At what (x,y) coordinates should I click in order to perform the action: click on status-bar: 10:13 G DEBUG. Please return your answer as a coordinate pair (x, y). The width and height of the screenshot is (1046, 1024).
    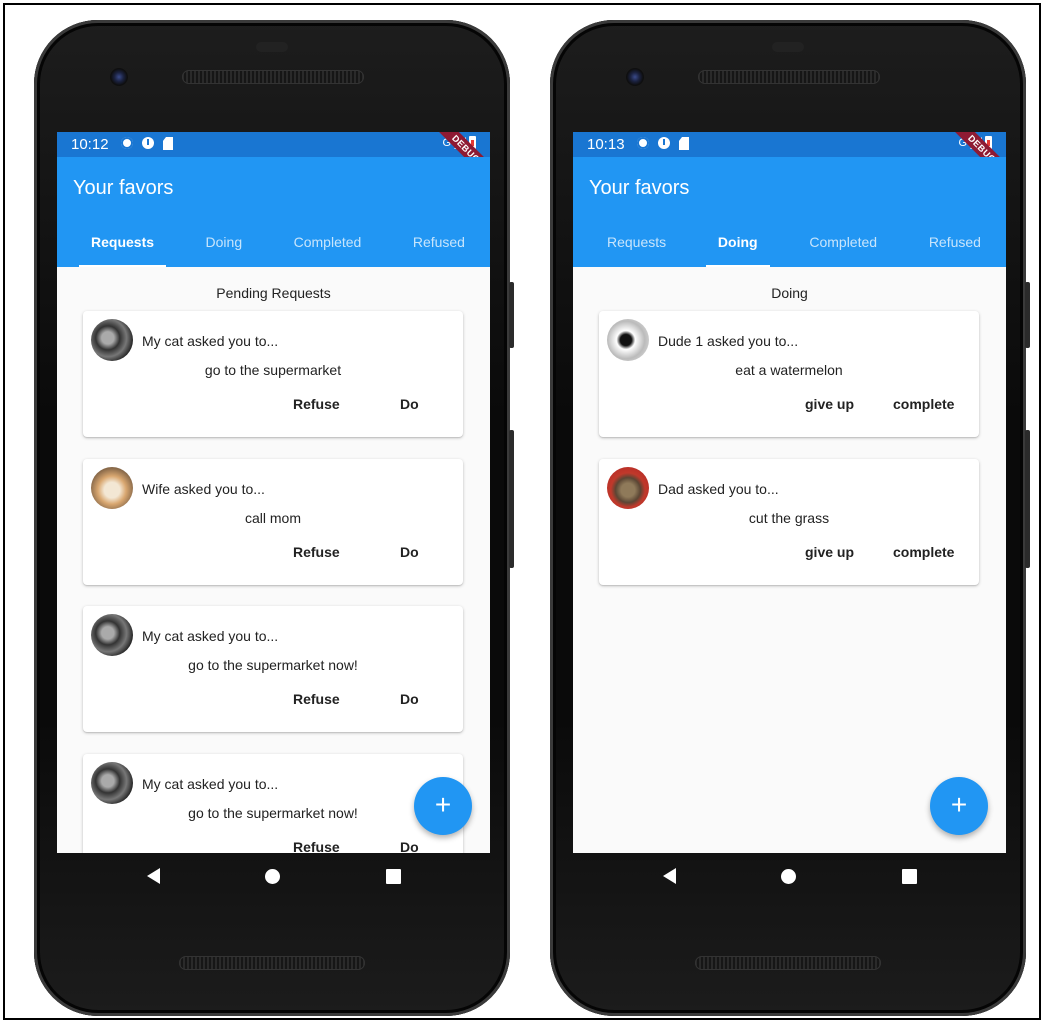
    Looking at the image, I should click on (789, 159).